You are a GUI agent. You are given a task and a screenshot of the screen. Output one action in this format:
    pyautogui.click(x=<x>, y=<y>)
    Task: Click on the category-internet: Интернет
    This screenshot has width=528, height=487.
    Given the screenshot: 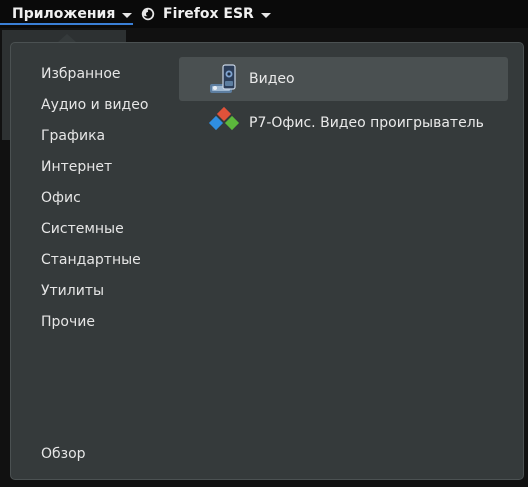 What is the action you would take?
    pyautogui.click(x=76, y=167)
    